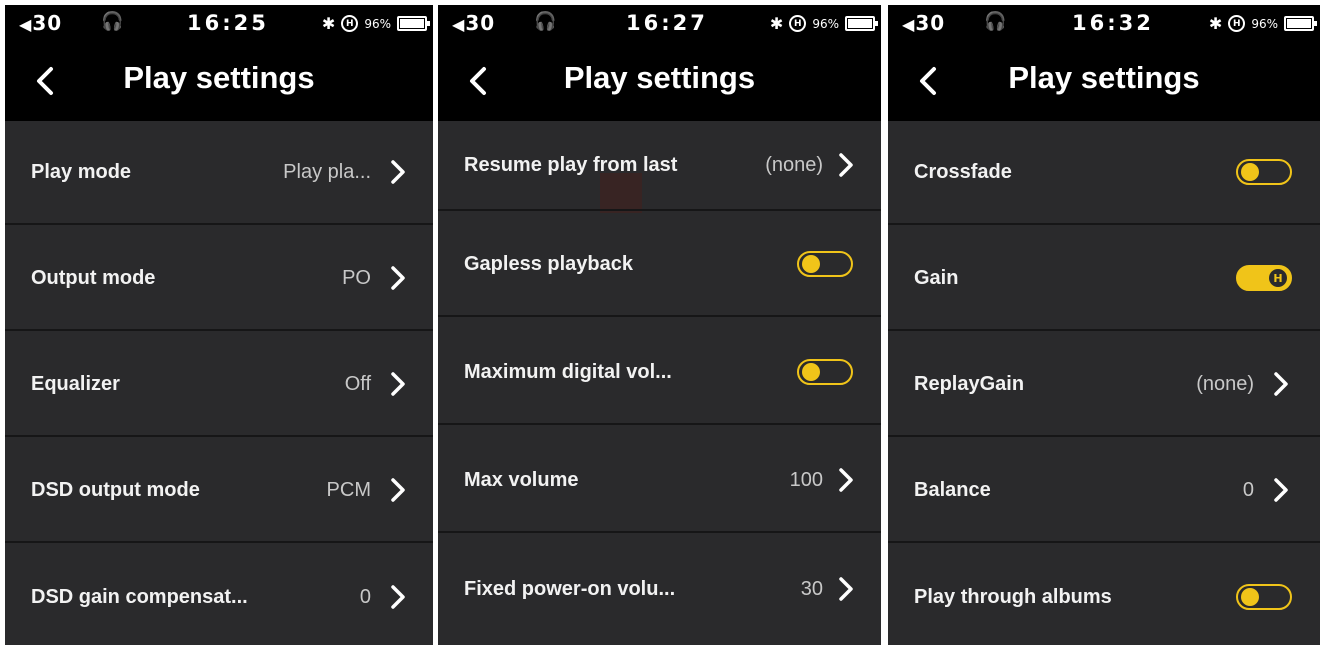 This screenshot has height=645, width=1321. I want to click on setting-row-replaygain: ReplayGain (none), so click(1104, 385).